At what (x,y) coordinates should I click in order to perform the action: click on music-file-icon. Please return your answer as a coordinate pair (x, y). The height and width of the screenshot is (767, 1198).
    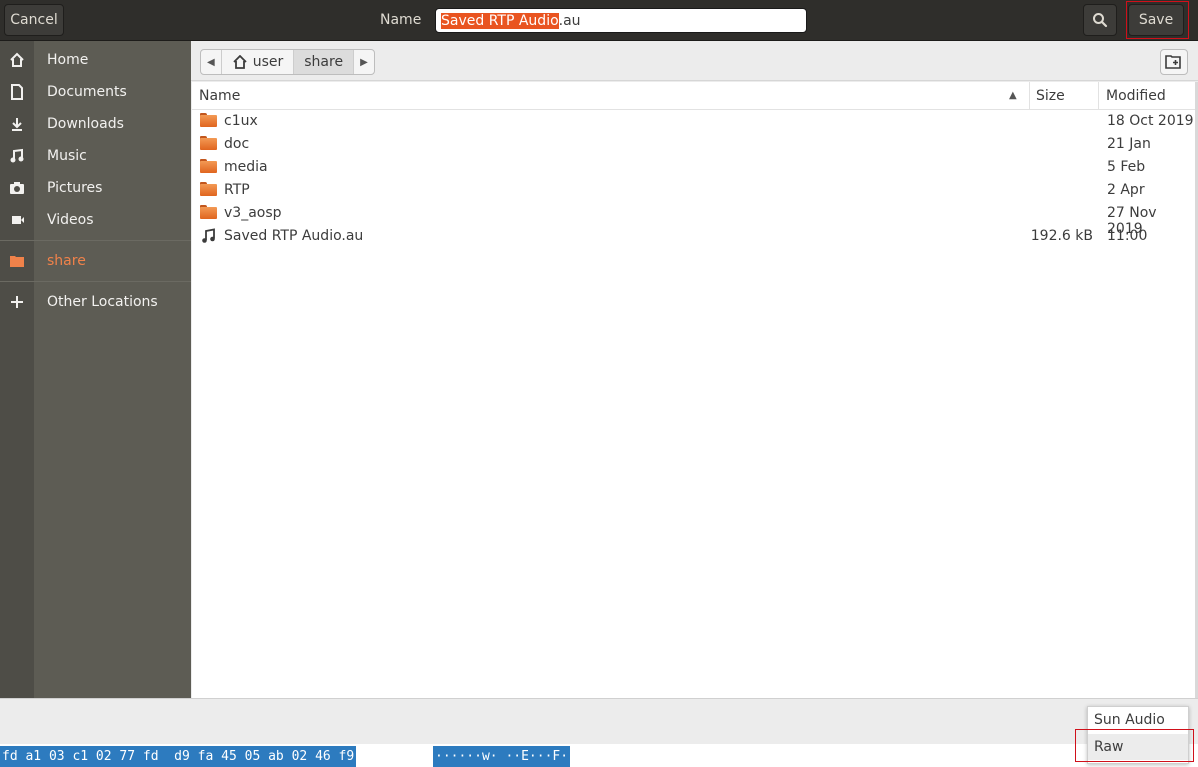
    Looking at the image, I should click on (208, 235).